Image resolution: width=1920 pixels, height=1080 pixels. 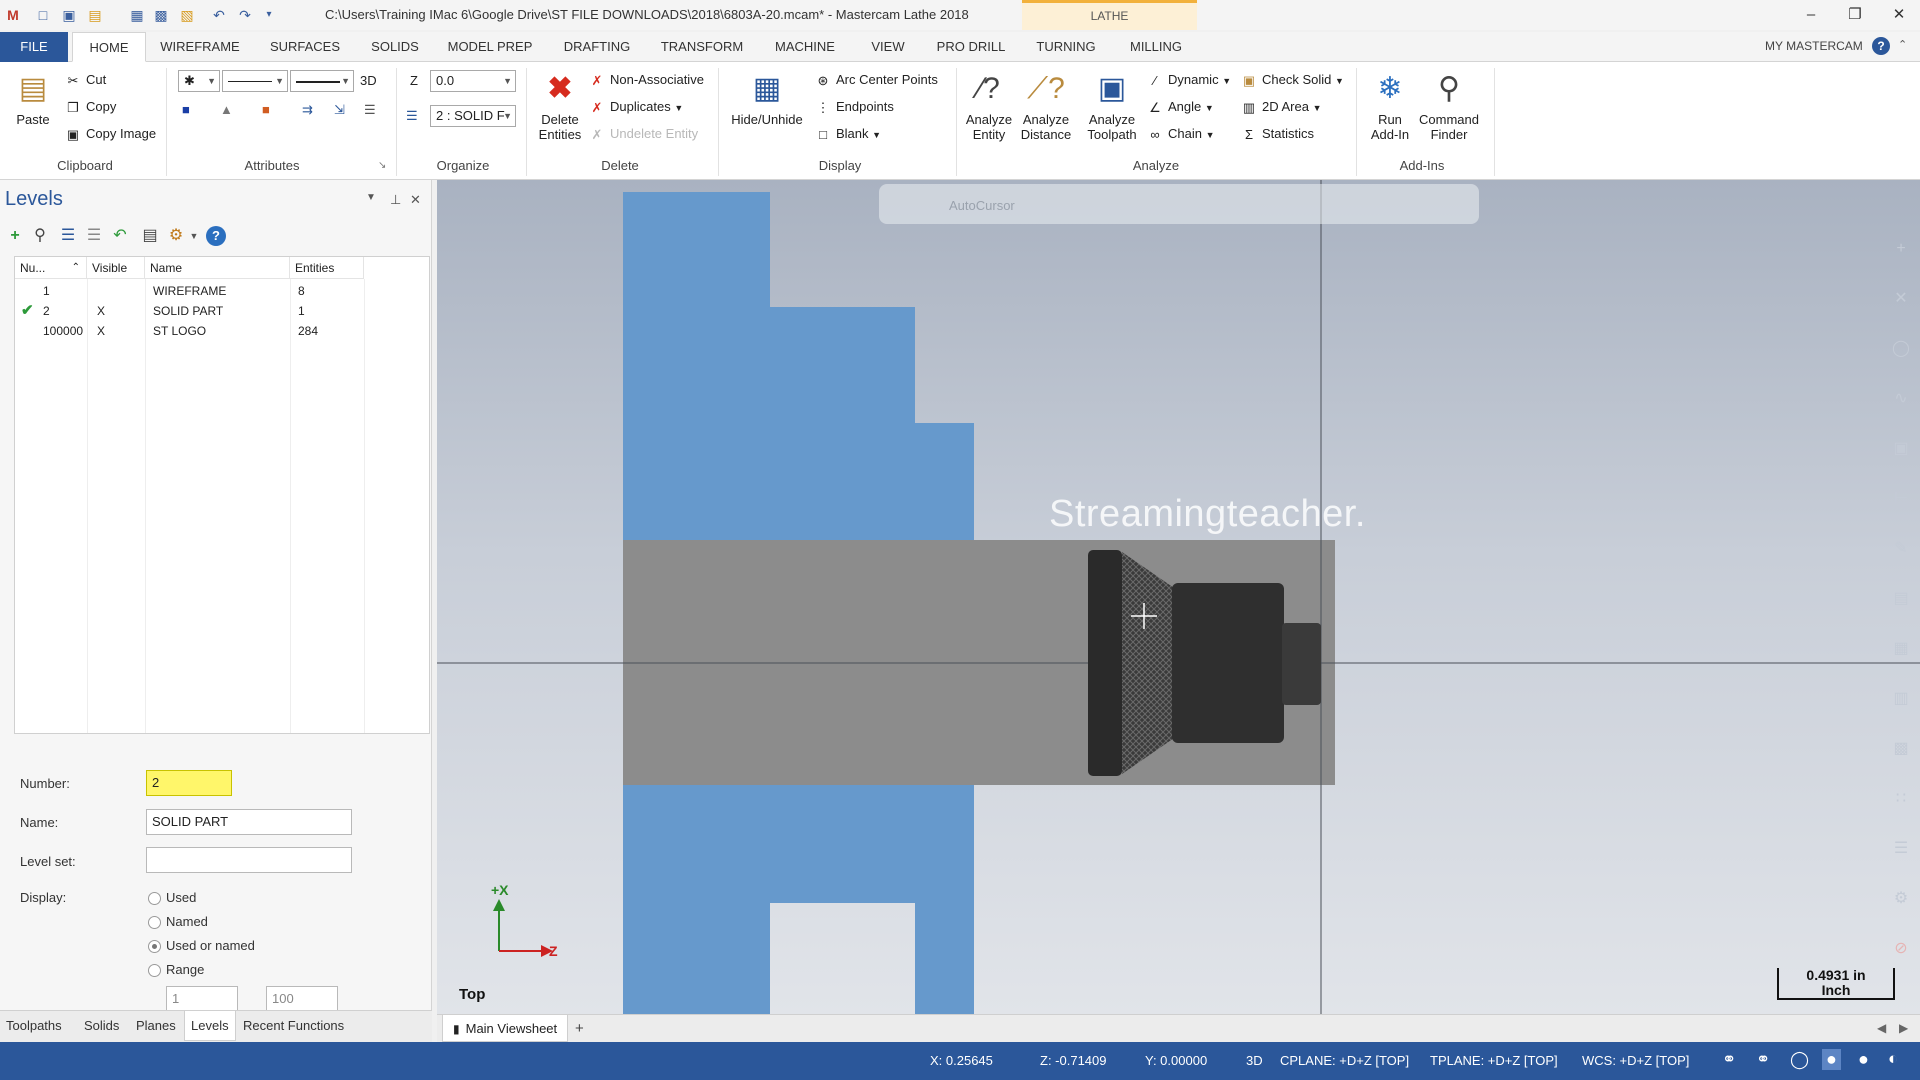 I want to click on cancel-icon: ⊘, so click(x=1901, y=949).